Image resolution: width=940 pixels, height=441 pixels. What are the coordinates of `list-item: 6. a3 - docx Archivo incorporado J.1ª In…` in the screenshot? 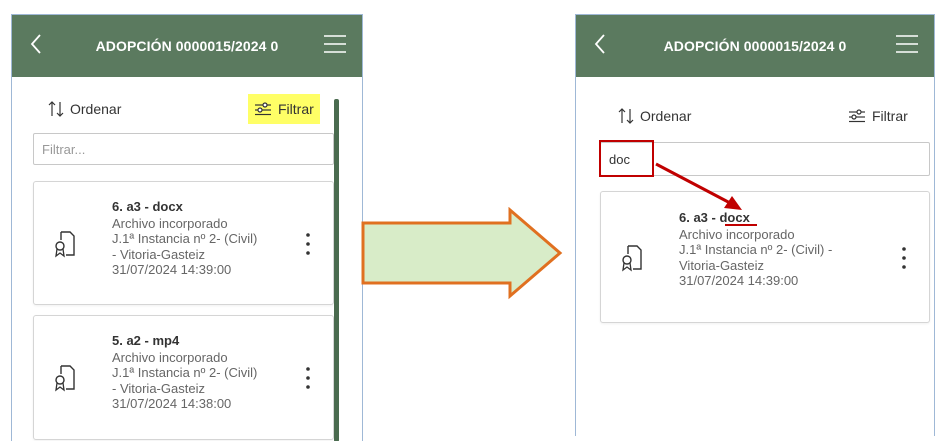 It's located at (183, 243).